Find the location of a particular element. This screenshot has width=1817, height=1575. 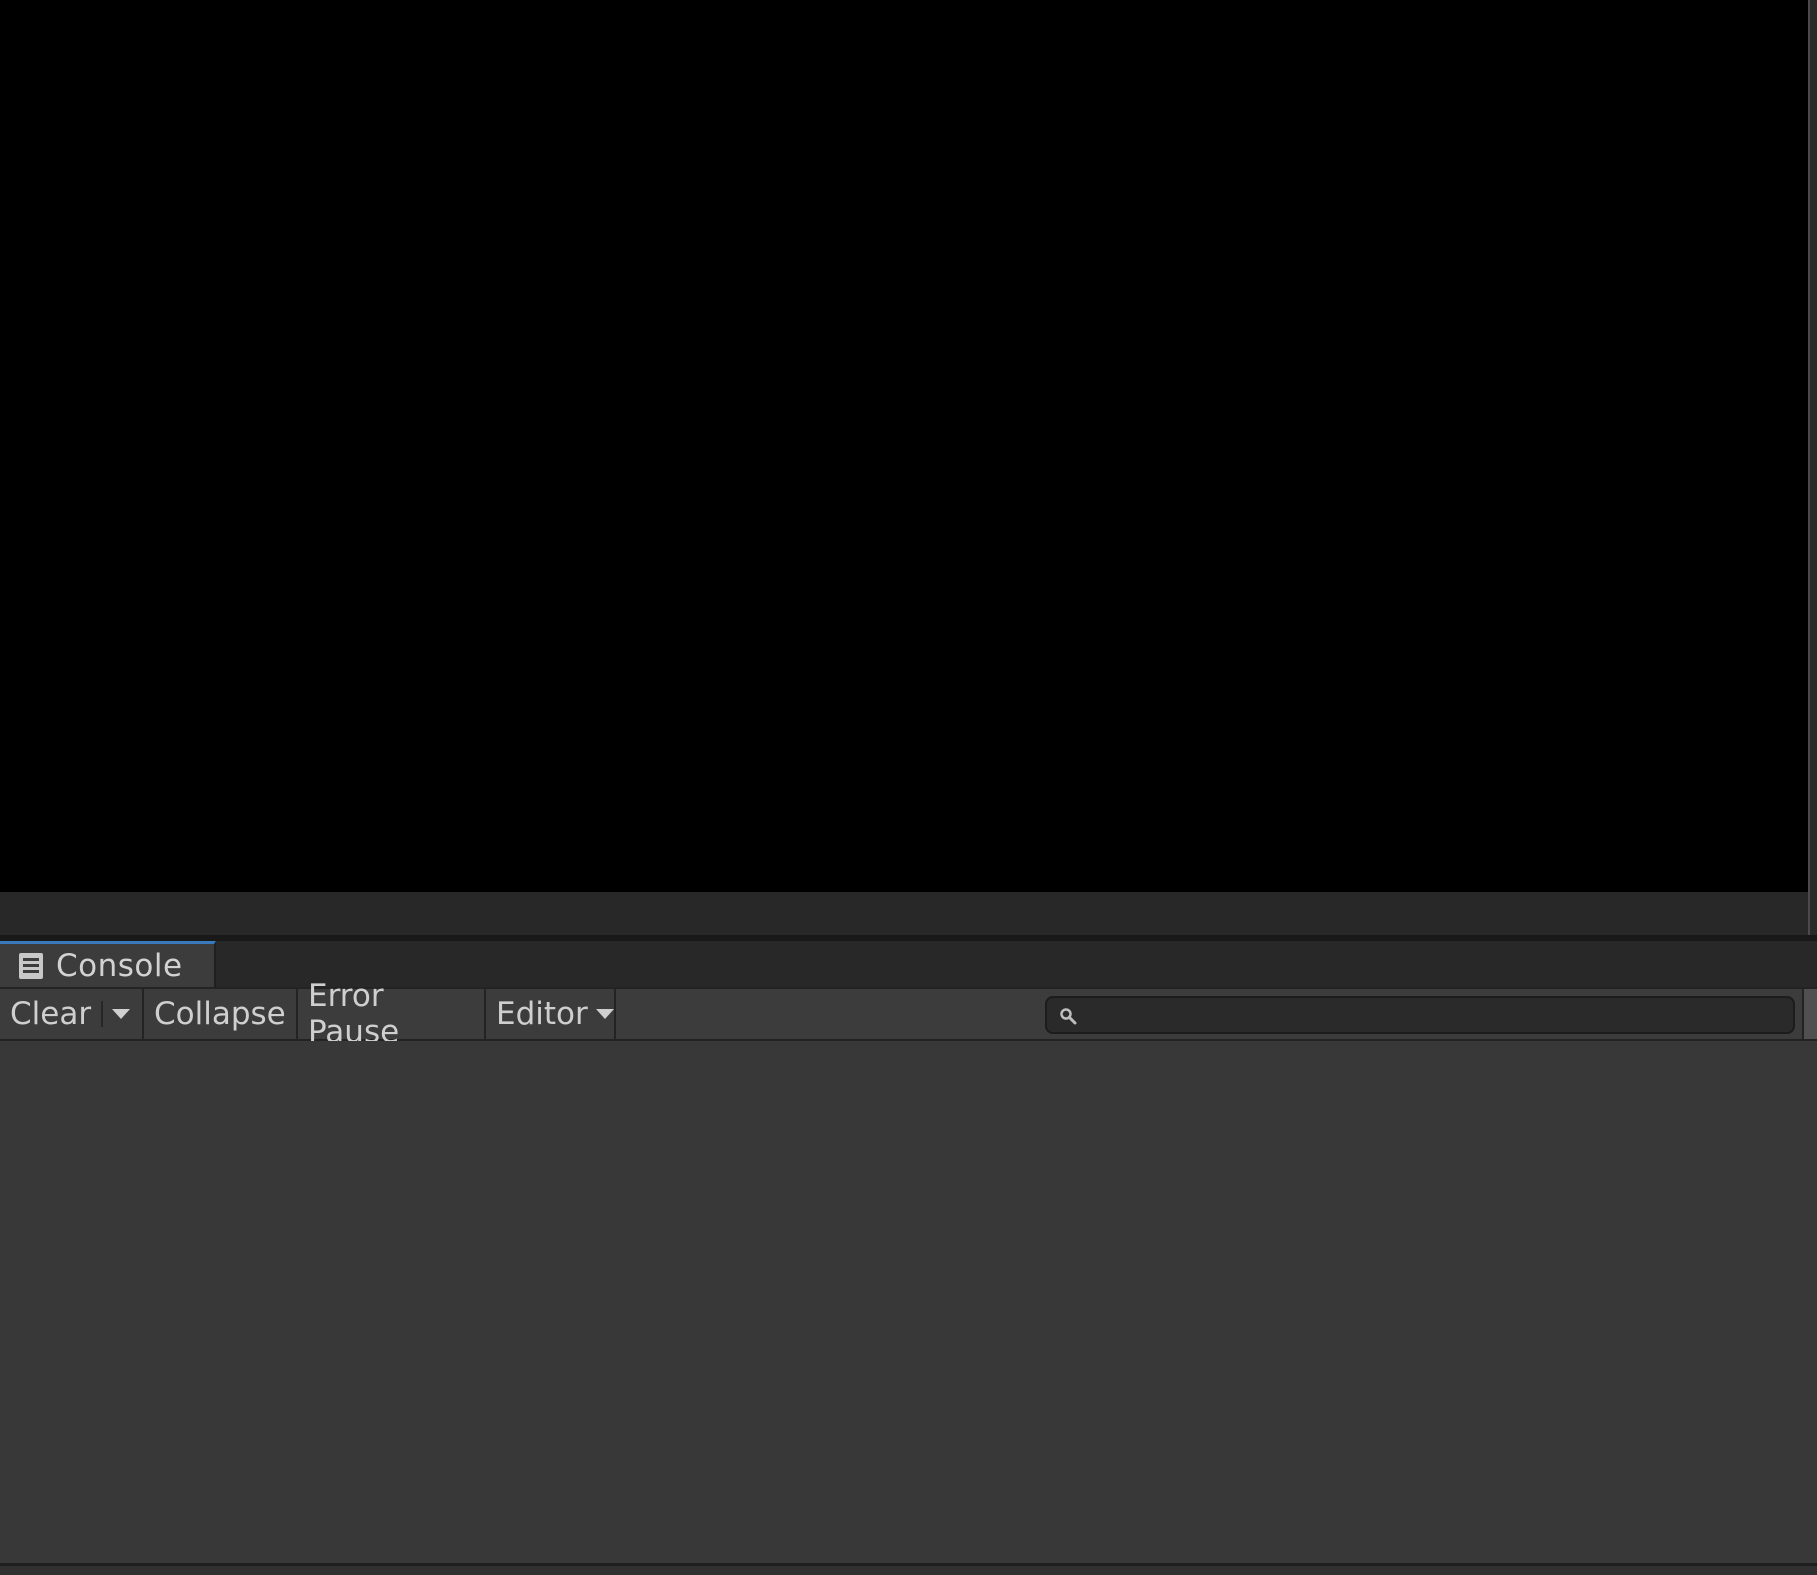

search-icon is located at coordinates (1068, 1016).